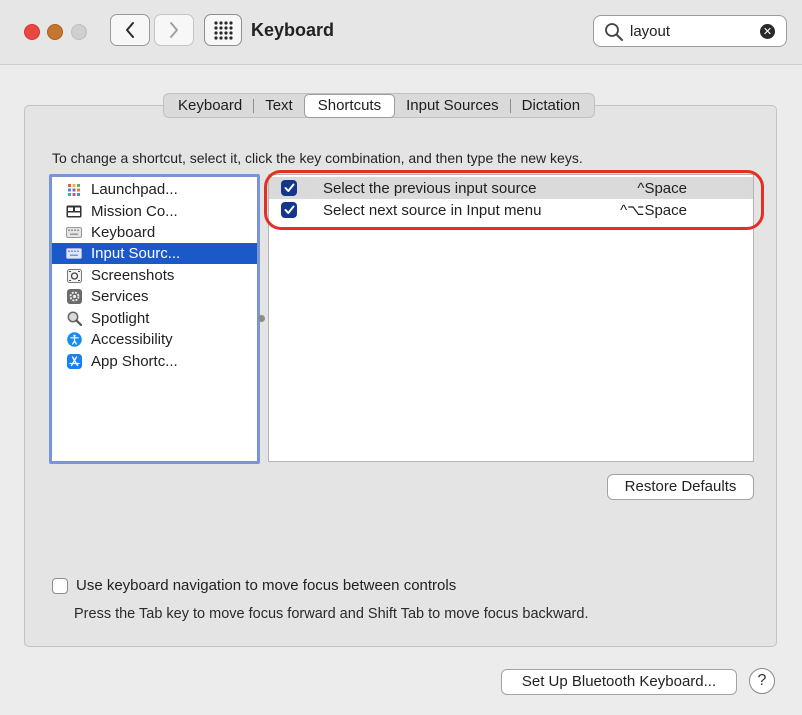  Describe the element at coordinates (60, 586) in the screenshot. I see `keyboard-navigation-checkbox` at that location.